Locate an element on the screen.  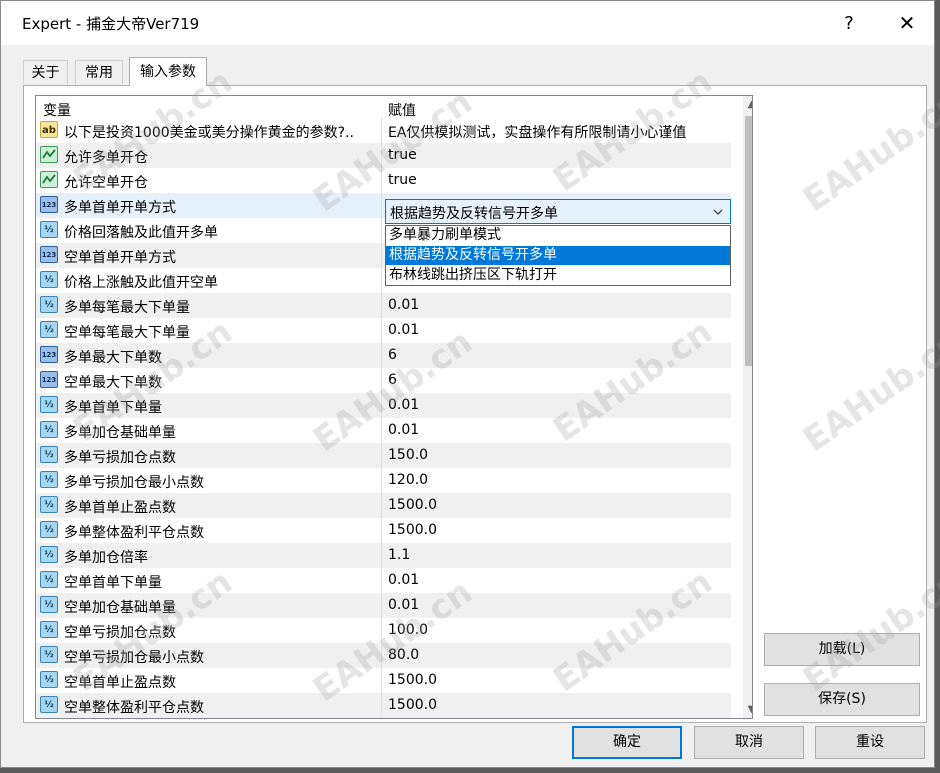
reset-button: 重设 is located at coordinates (870, 742).